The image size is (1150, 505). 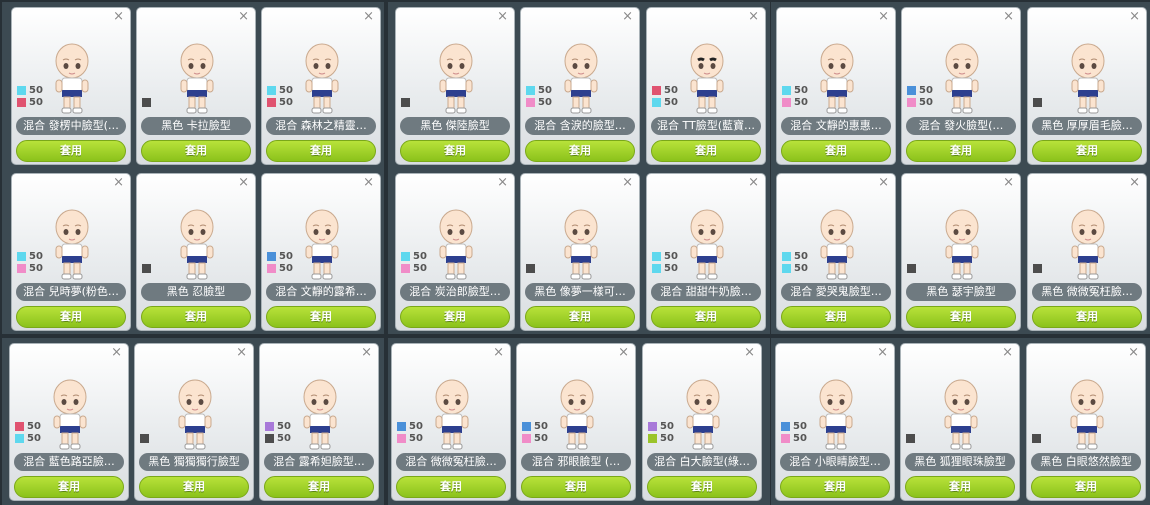 What do you see at coordinates (961, 252) in the screenshot?
I see `face-card: × 黑色 瑟宇臉型套用` at bounding box center [961, 252].